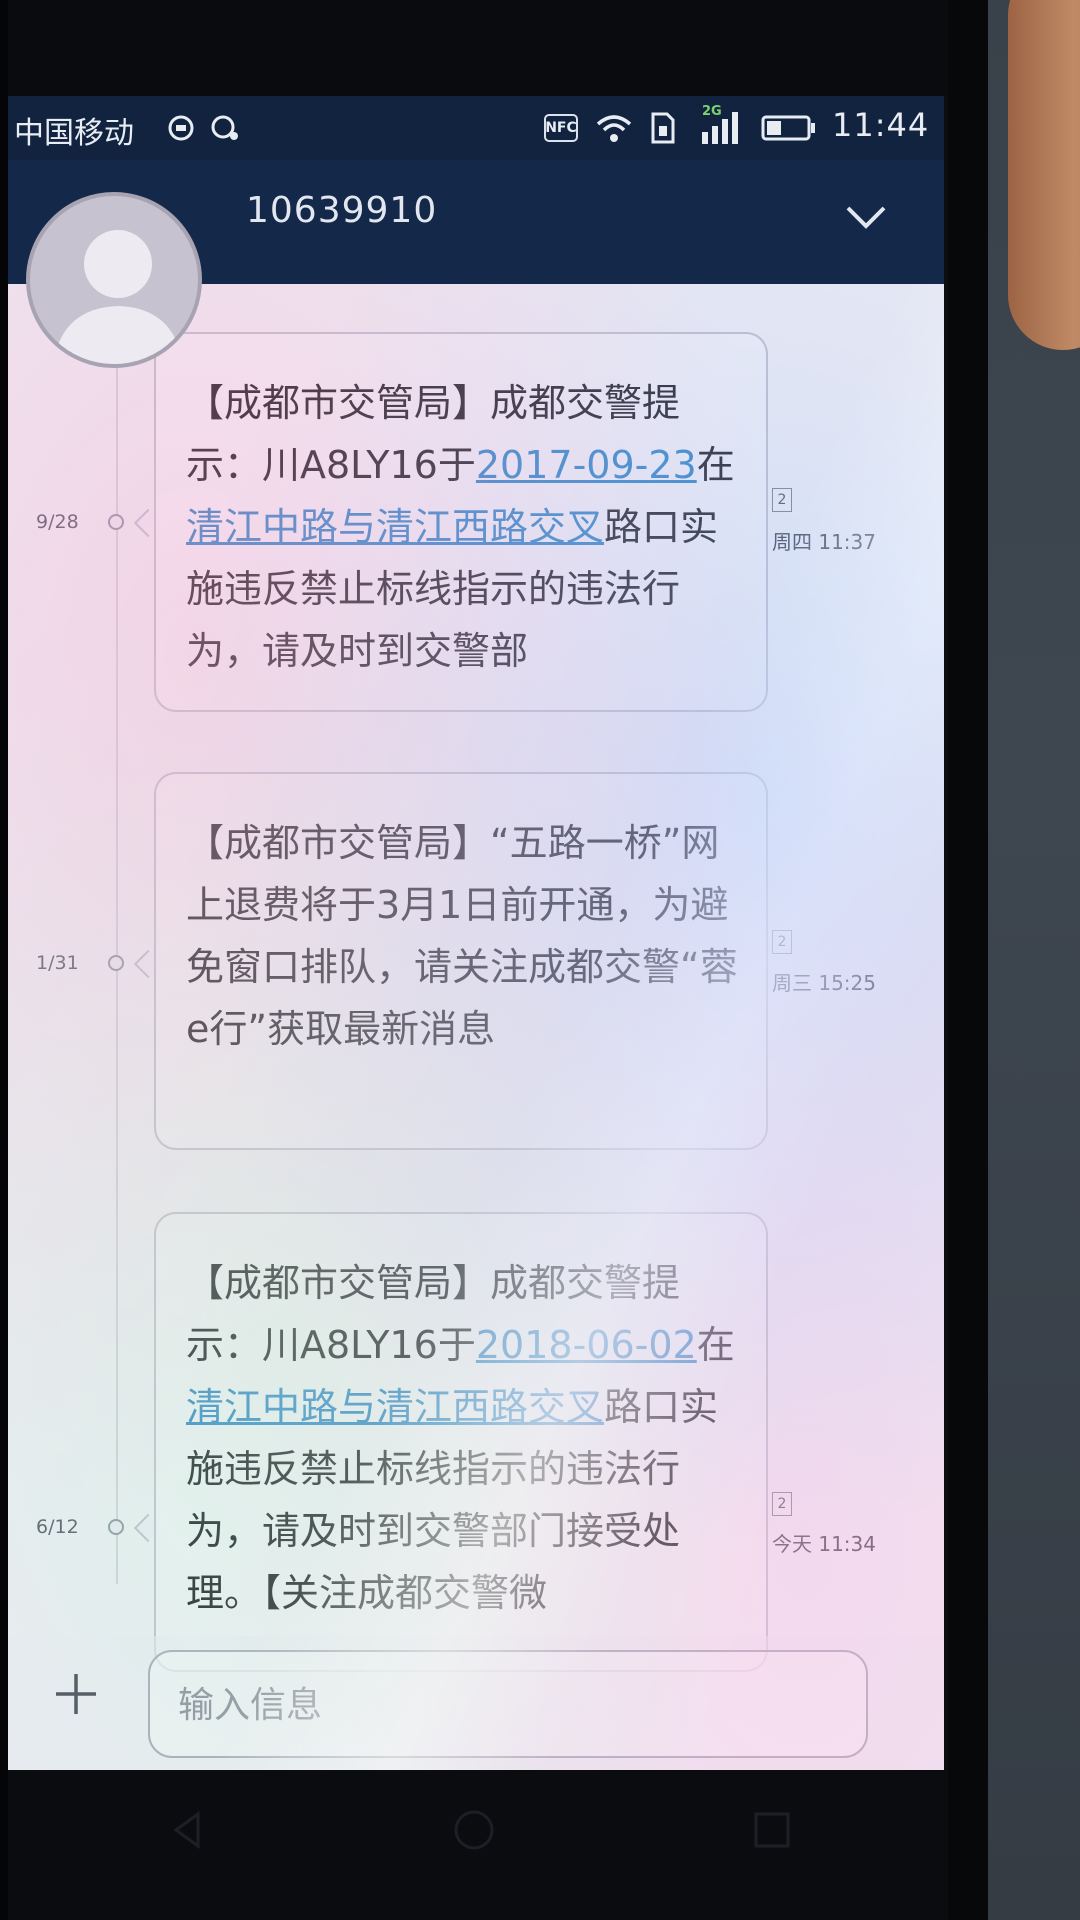 This screenshot has width=1080, height=1920. Describe the element at coordinates (57, 1527) in the screenshot. I see `message-date-label: 6/12` at that location.